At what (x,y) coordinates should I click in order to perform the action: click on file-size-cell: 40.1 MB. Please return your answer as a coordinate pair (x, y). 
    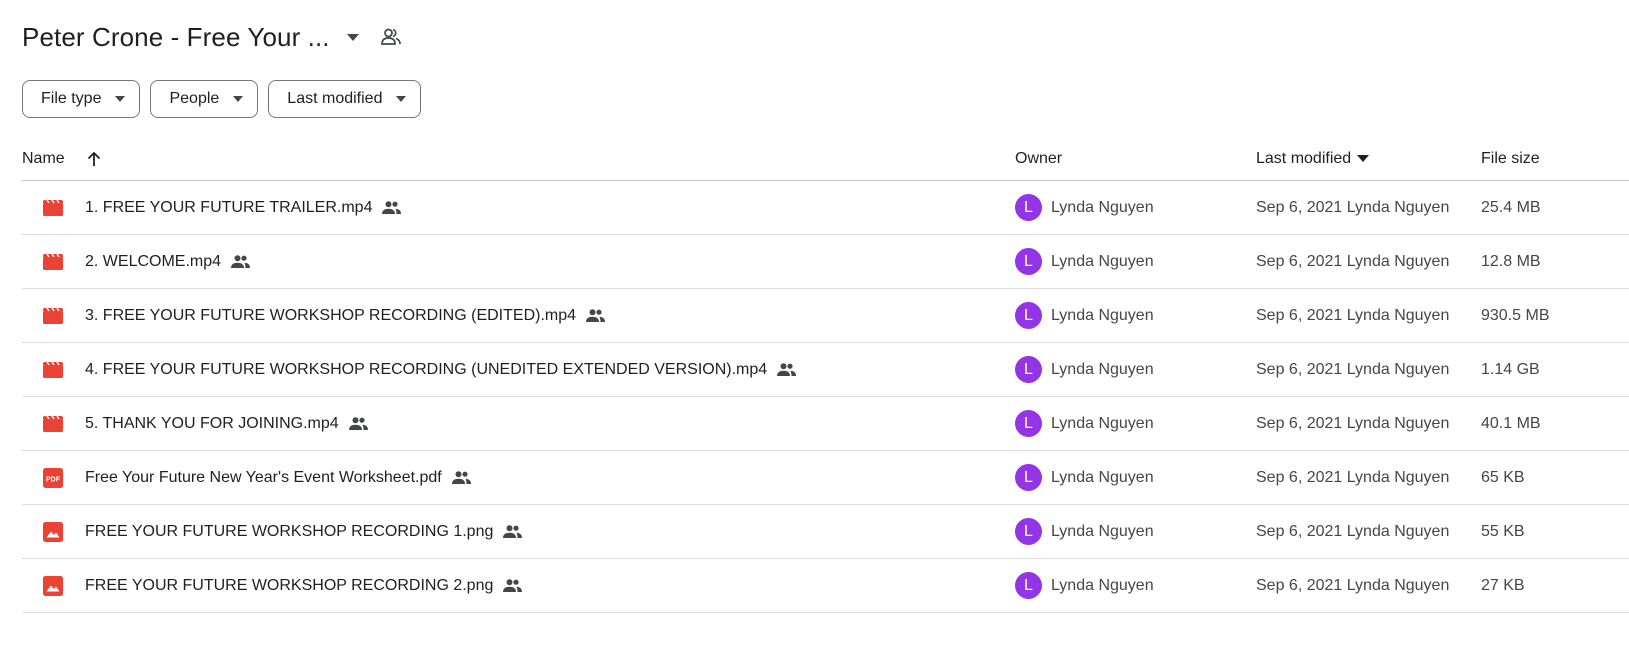
    Looking at the image, I should click on (1555, 424).